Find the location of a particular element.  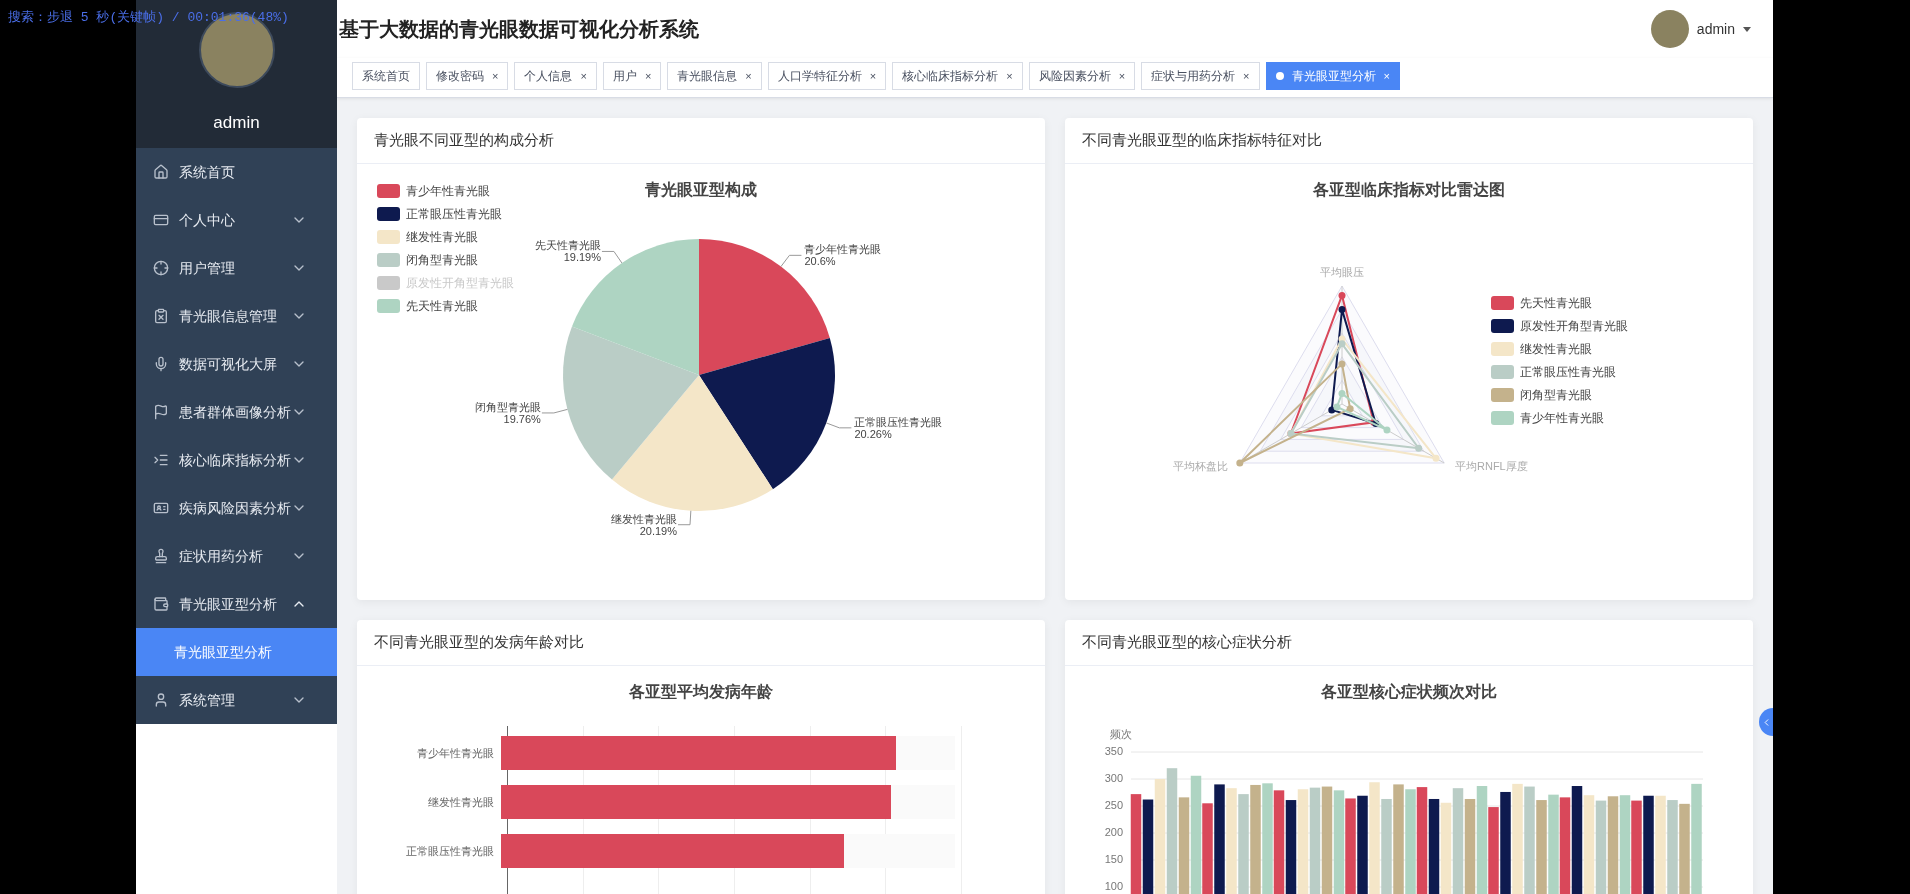

card-title: 青光眼不同亚型的构成分析 is located at coordinates (464, 140).